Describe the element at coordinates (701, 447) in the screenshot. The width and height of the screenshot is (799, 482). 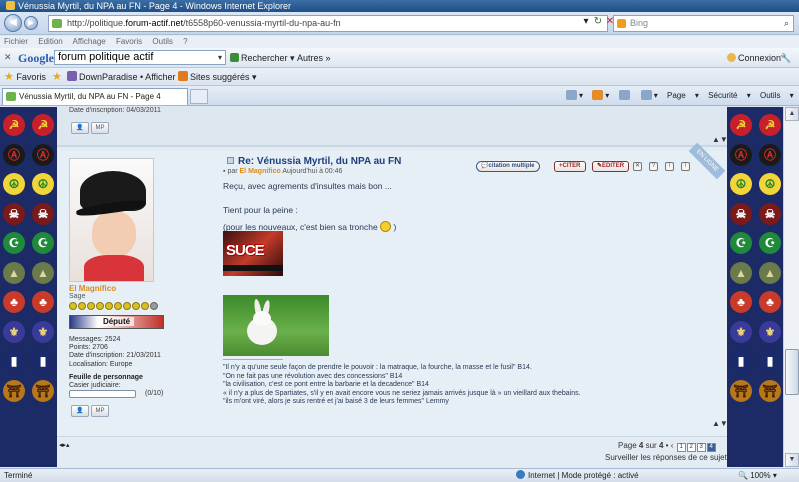
I see `page-link-3: 3` at that location.